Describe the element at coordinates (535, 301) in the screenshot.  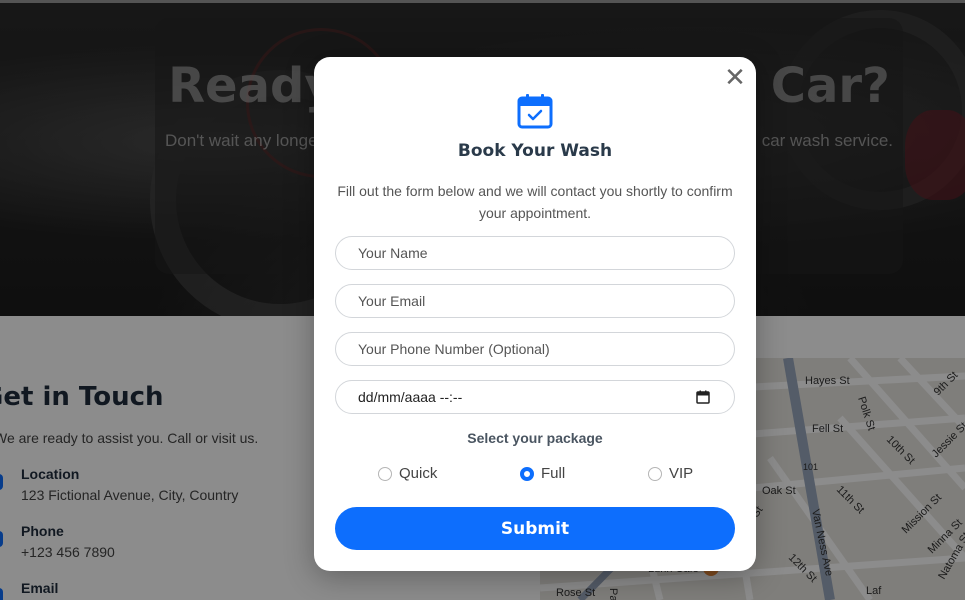
I see `email-input` at that location.